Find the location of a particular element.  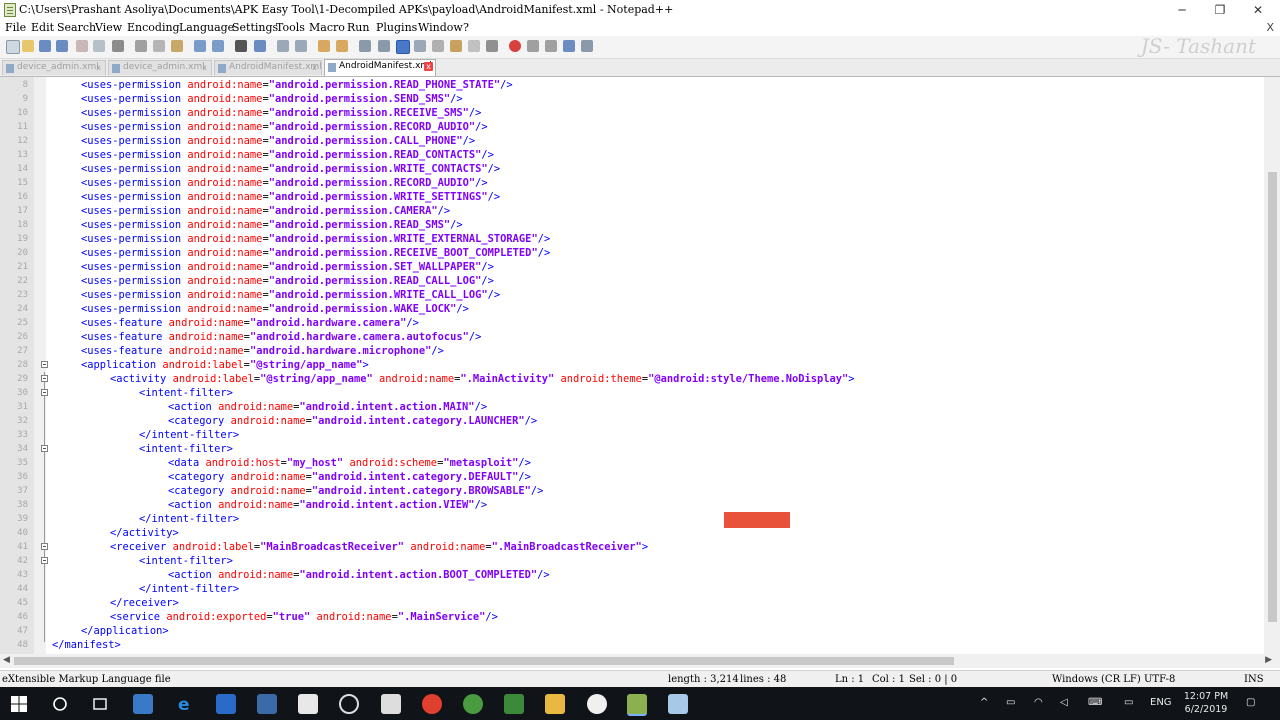

cut-icon is located at coordinates (141, 46).